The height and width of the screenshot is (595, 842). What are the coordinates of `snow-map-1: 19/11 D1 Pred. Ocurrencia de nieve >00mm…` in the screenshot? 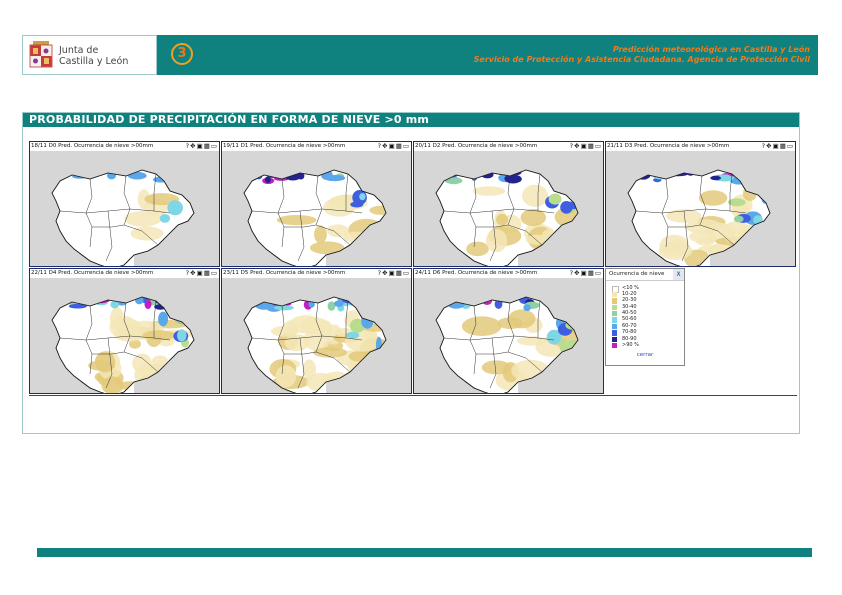 It's located at (316, 204).